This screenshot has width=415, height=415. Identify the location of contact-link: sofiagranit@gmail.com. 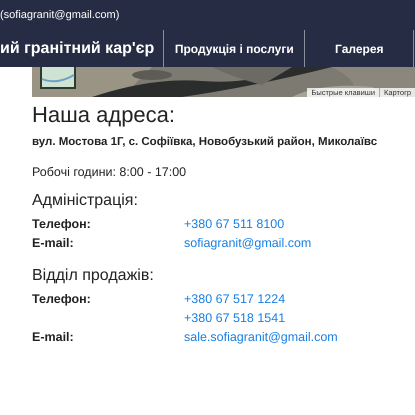
(248, 245).